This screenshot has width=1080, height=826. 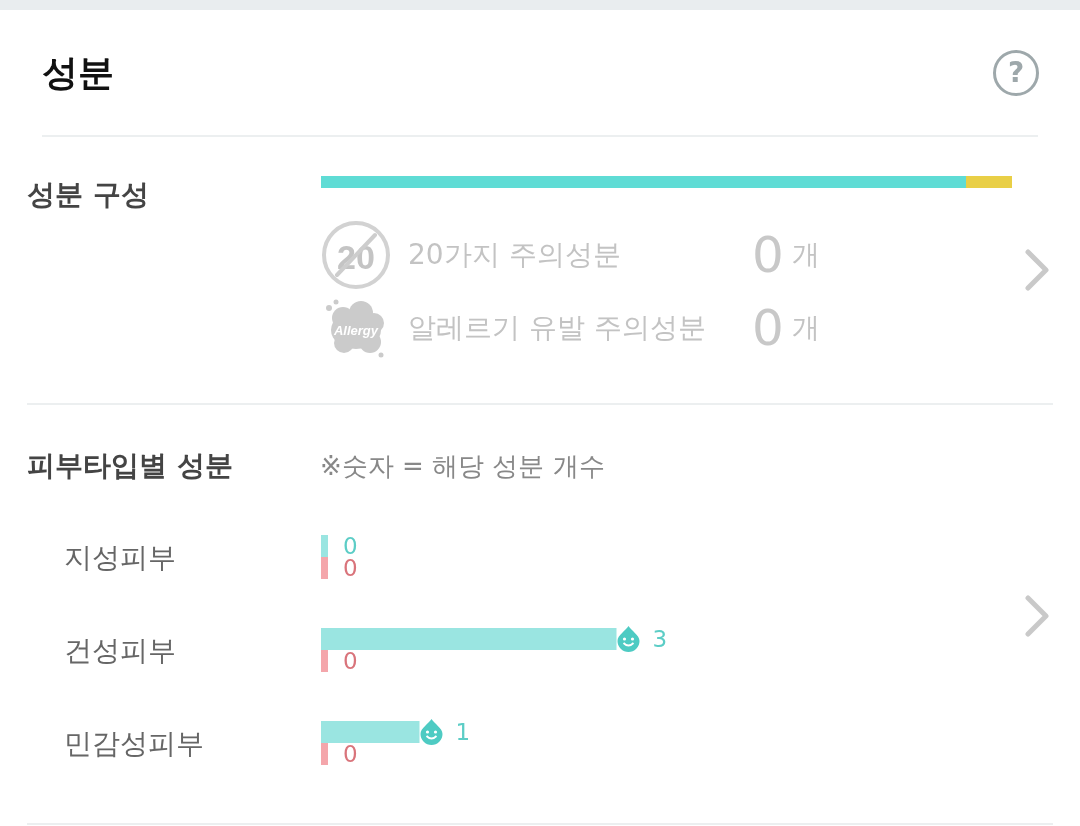 I want to click on legend-note: ※숫자 = 해당 성분 개수, so click(x=462, y=466).